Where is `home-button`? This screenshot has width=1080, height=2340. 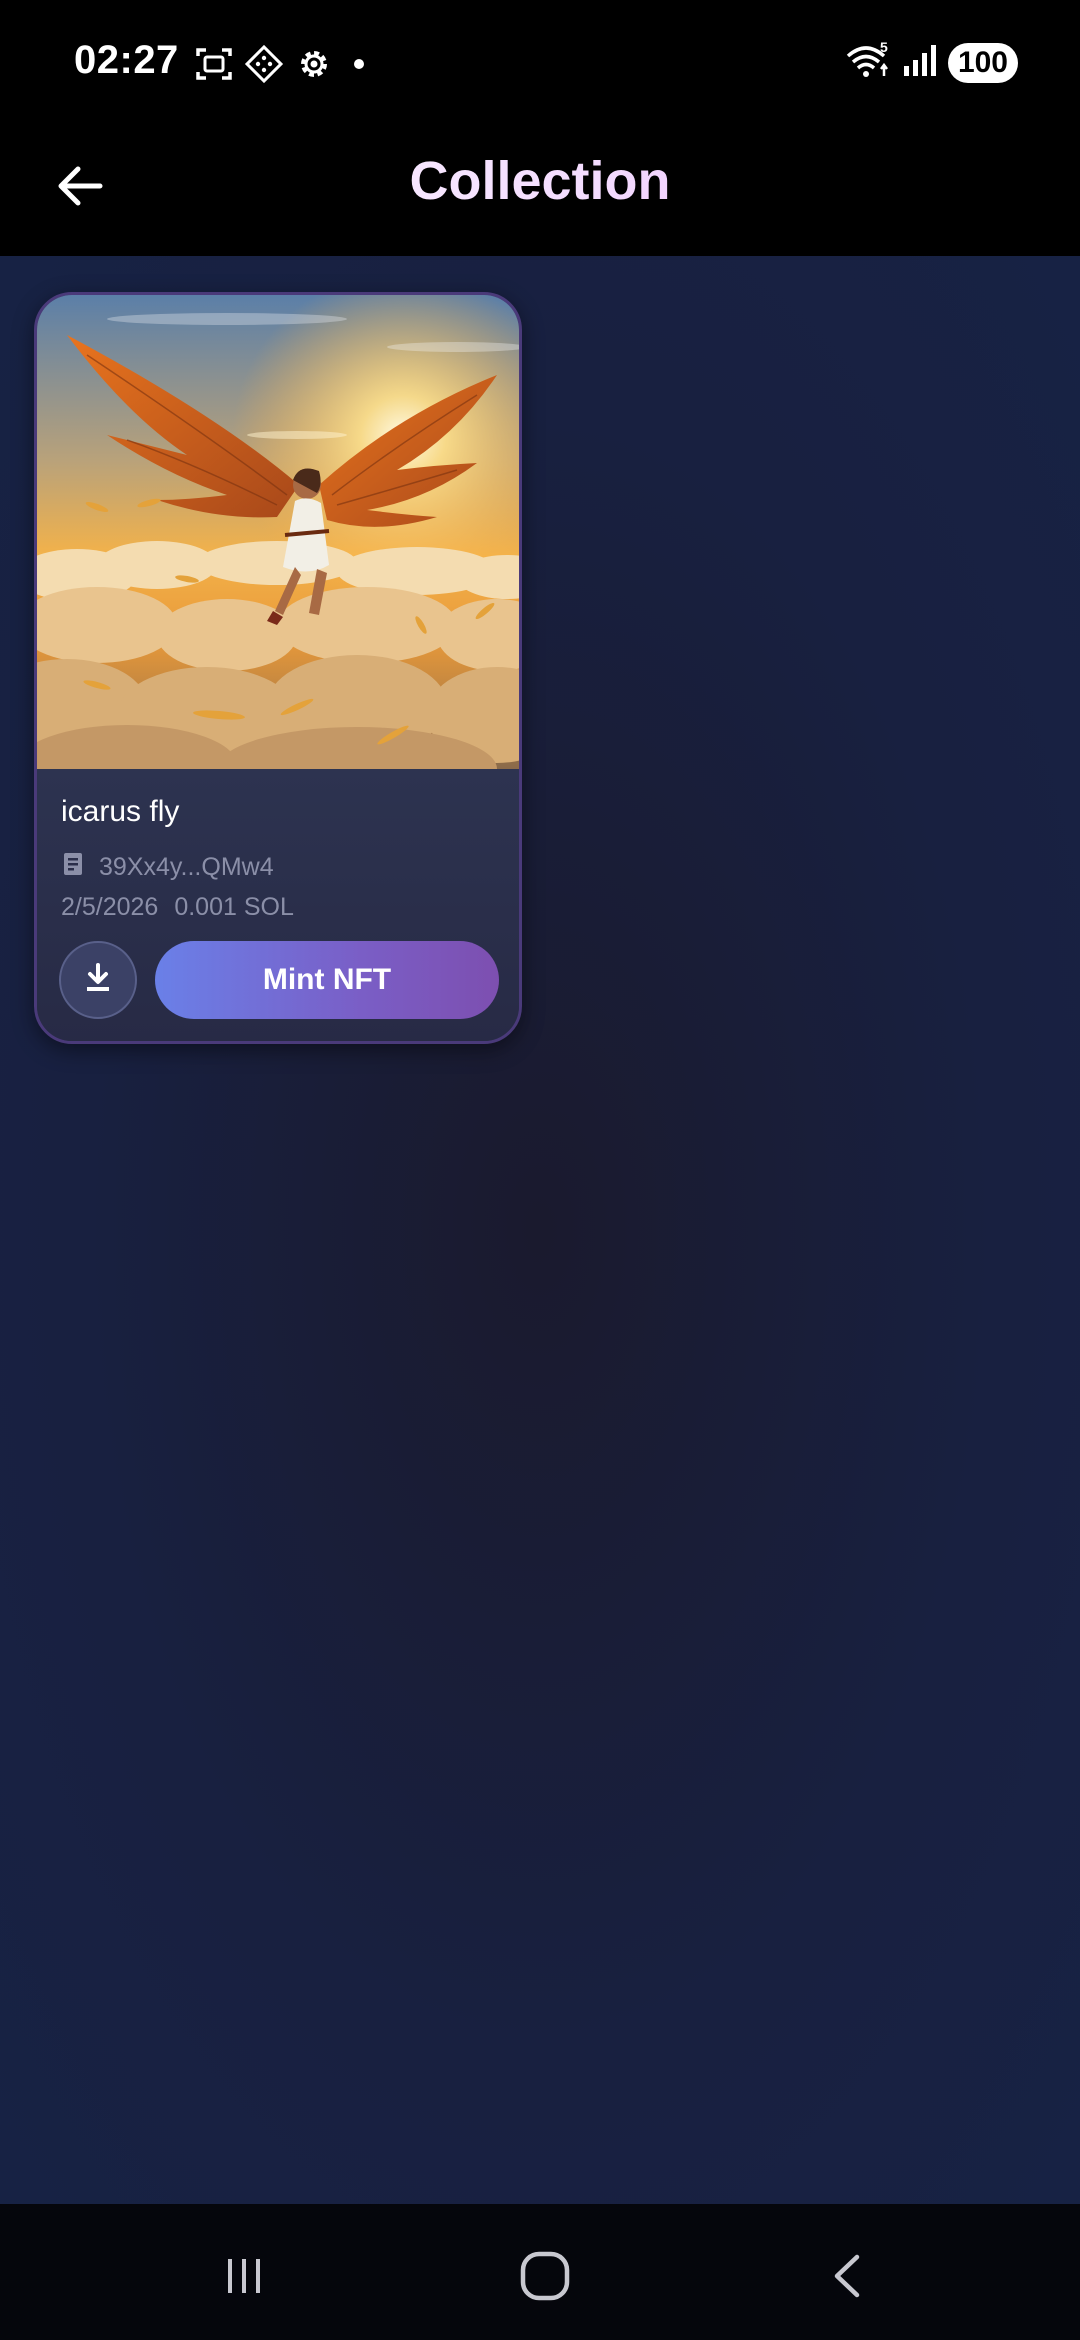
home-button is located at coordinates (545, 2278).